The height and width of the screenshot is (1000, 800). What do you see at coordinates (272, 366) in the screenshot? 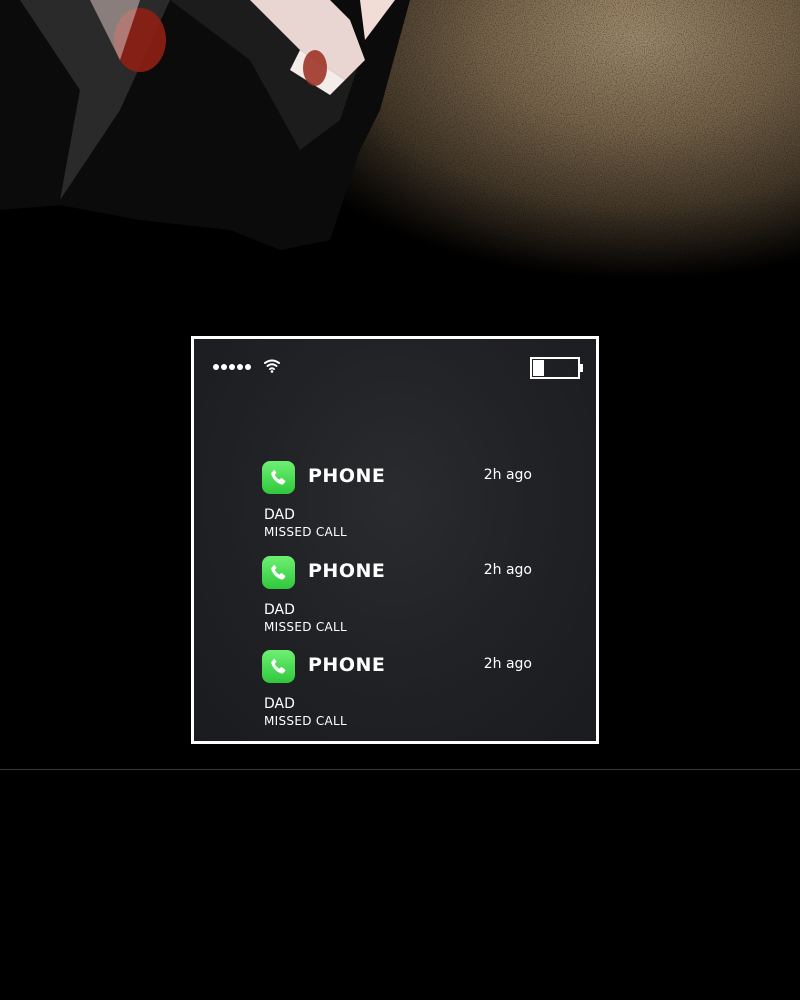
I see `wifi-icon` at bounding box center [272, 366].